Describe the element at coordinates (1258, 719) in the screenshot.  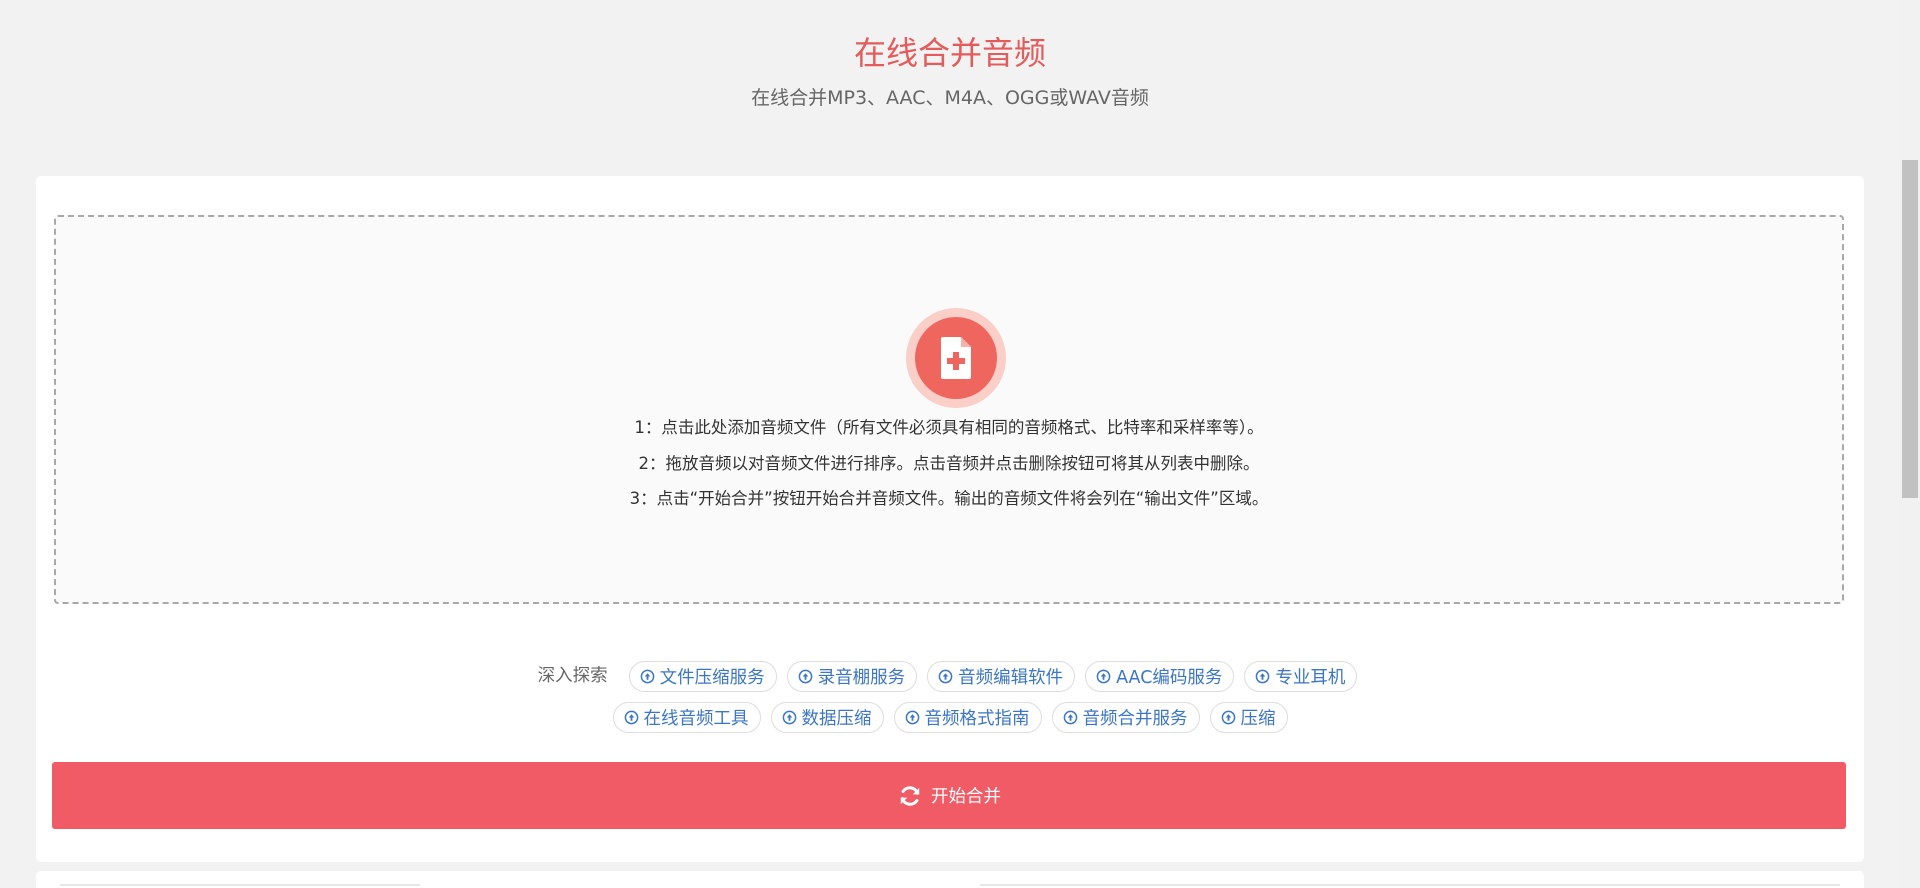
I see `explore-chip-label: 压缩` at that location.